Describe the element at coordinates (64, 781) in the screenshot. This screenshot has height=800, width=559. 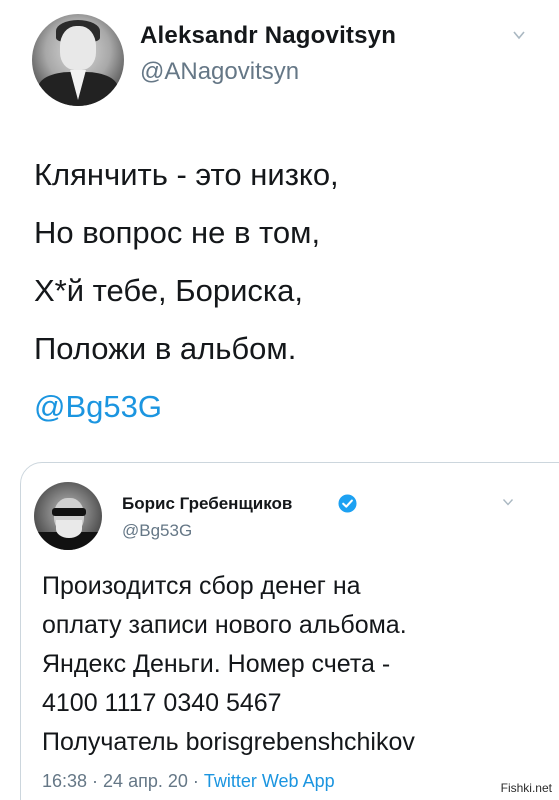
I see `tweet-time: 16:38` at that location.